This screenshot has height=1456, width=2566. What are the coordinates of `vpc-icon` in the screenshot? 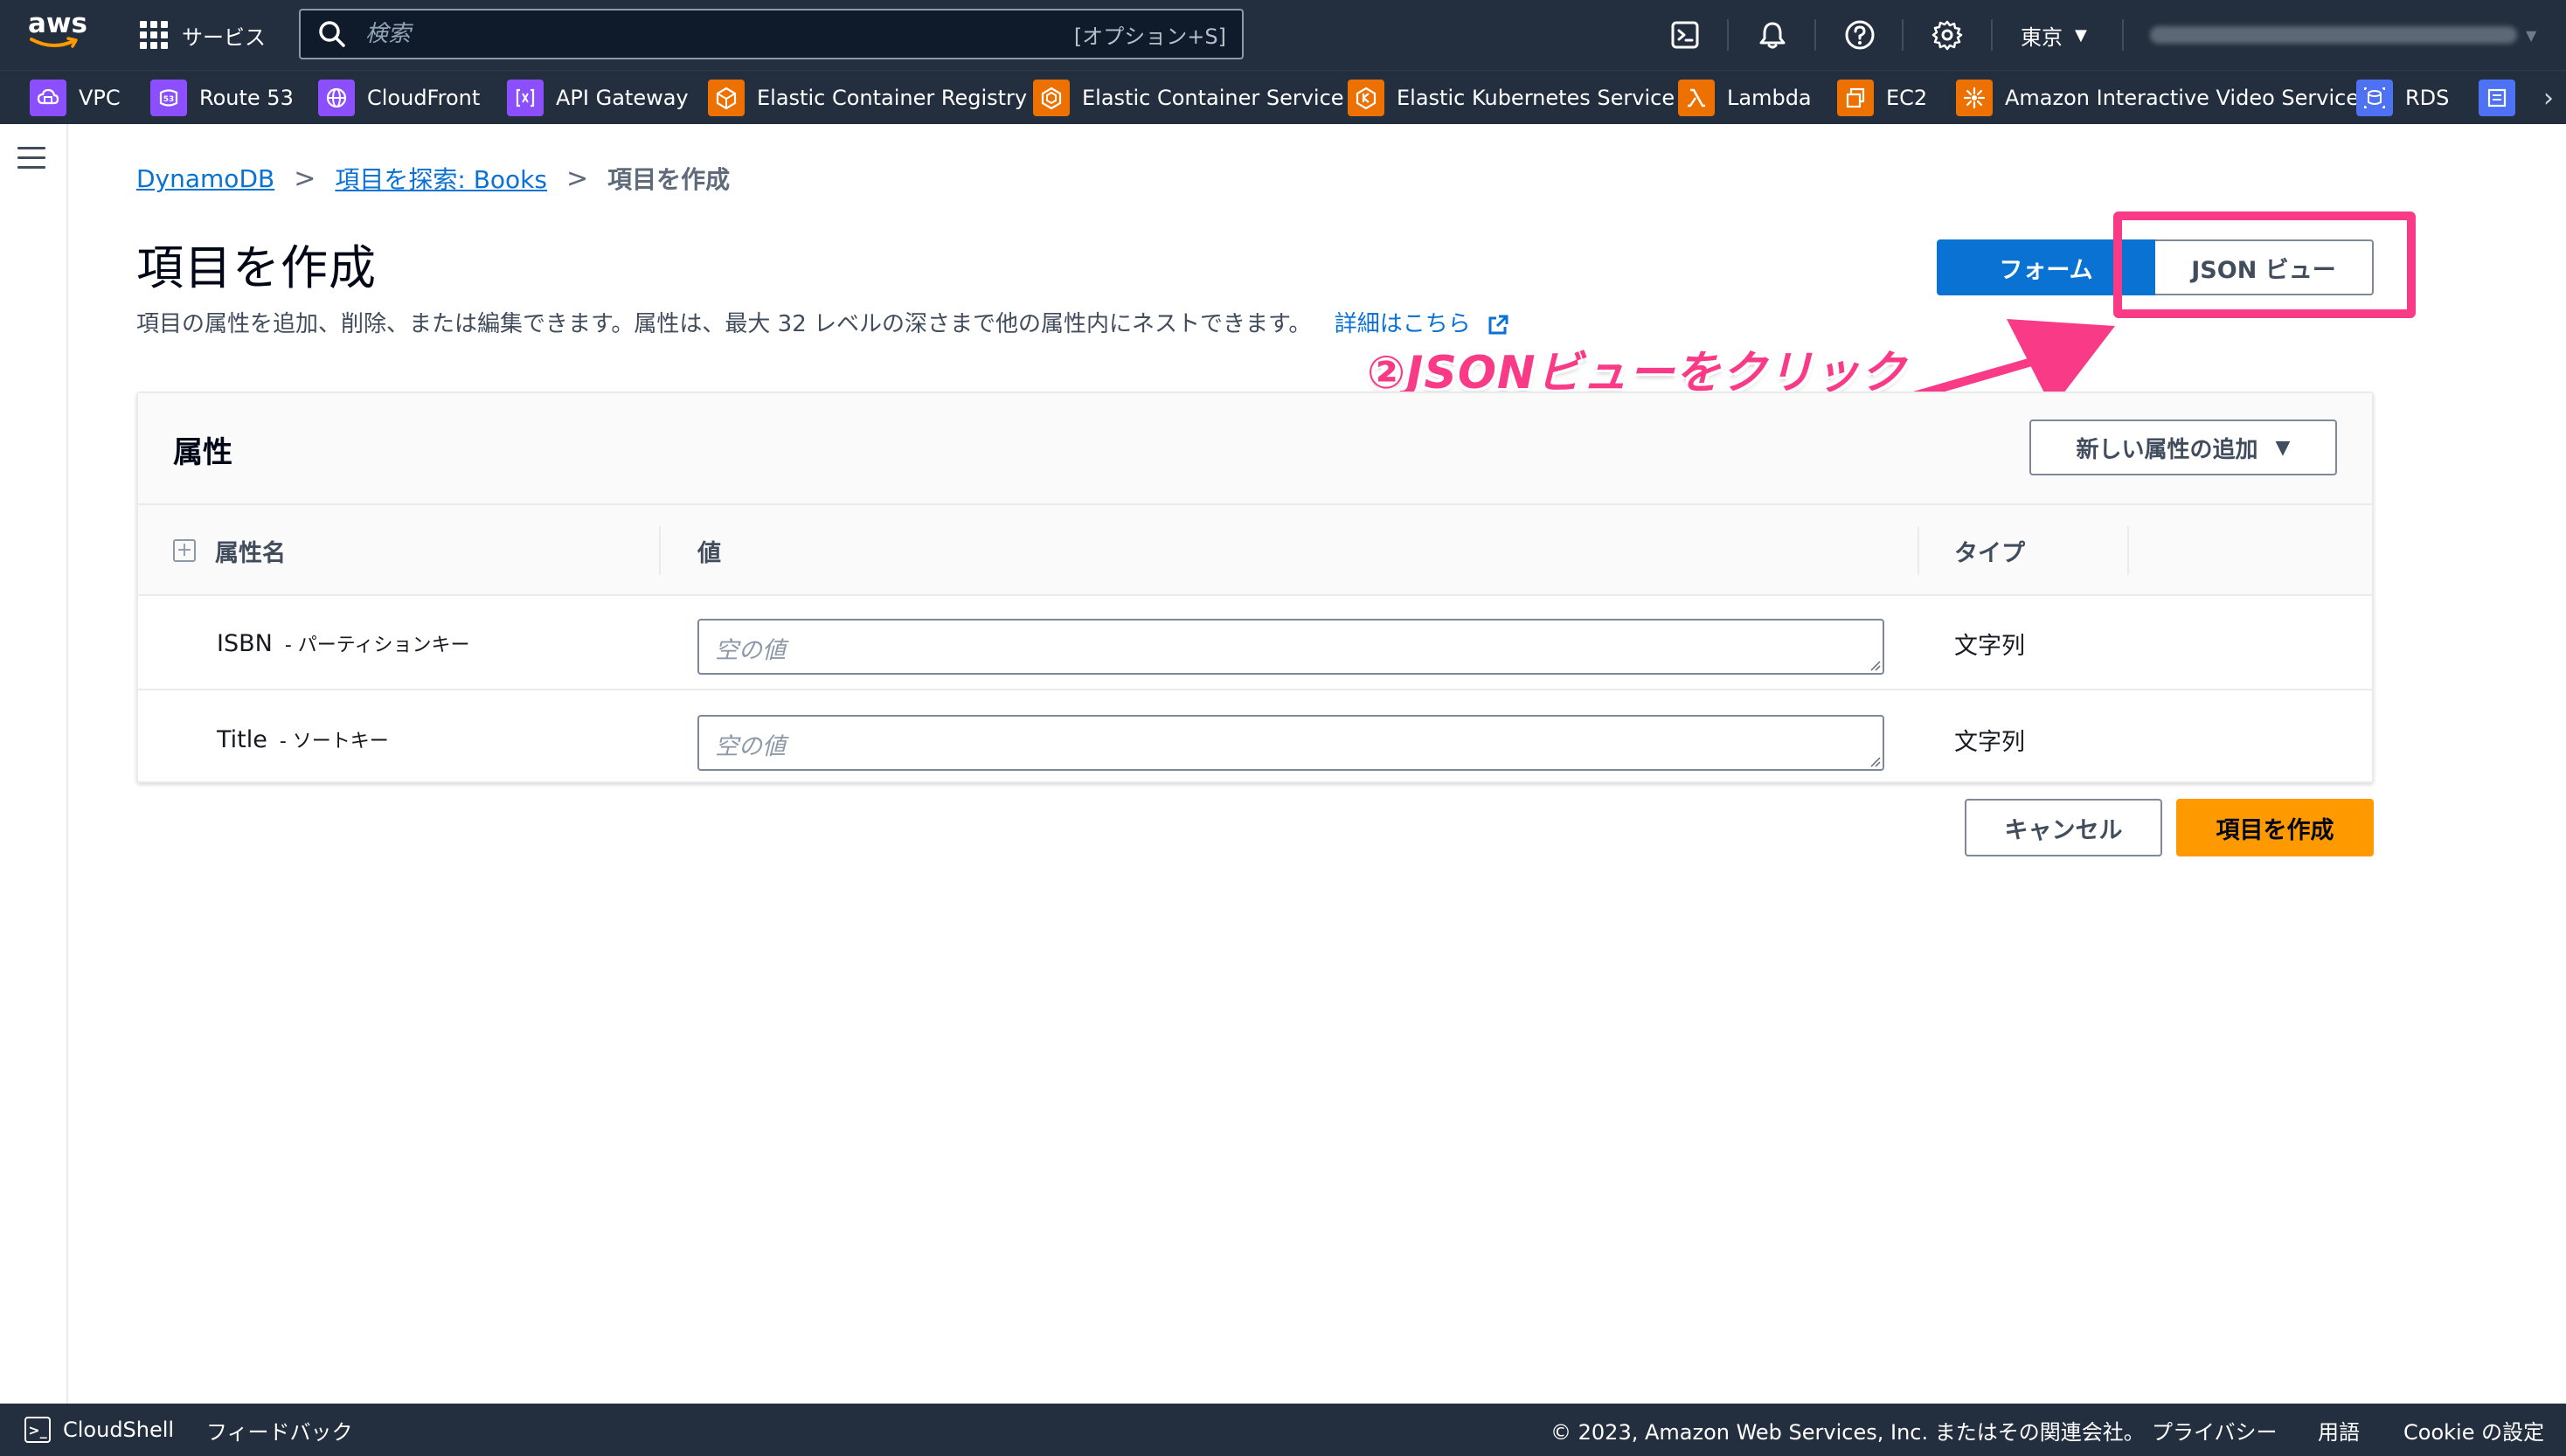 It's located at (48, 98).